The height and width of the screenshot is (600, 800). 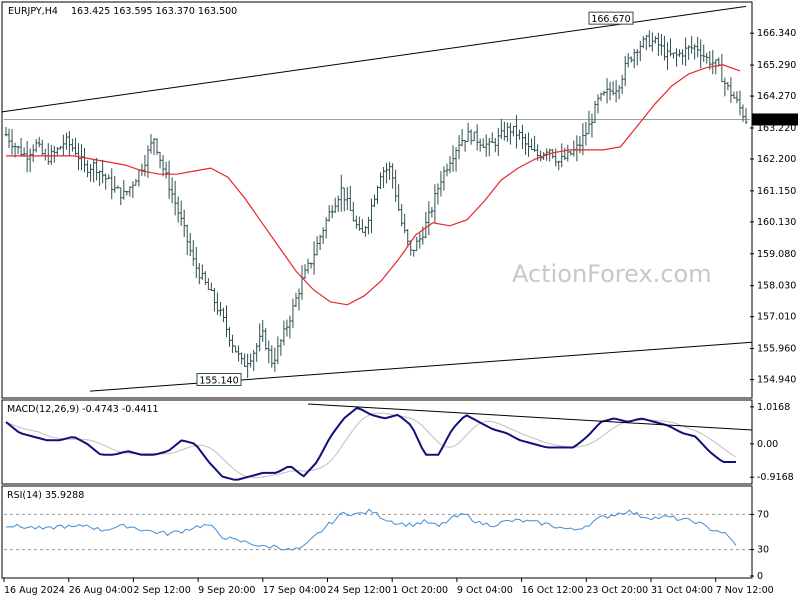 What do you see at coordinates (776, 159) in the screenshot?
I see `price-tick-label: 162.200` at bounding box center [776, 159].